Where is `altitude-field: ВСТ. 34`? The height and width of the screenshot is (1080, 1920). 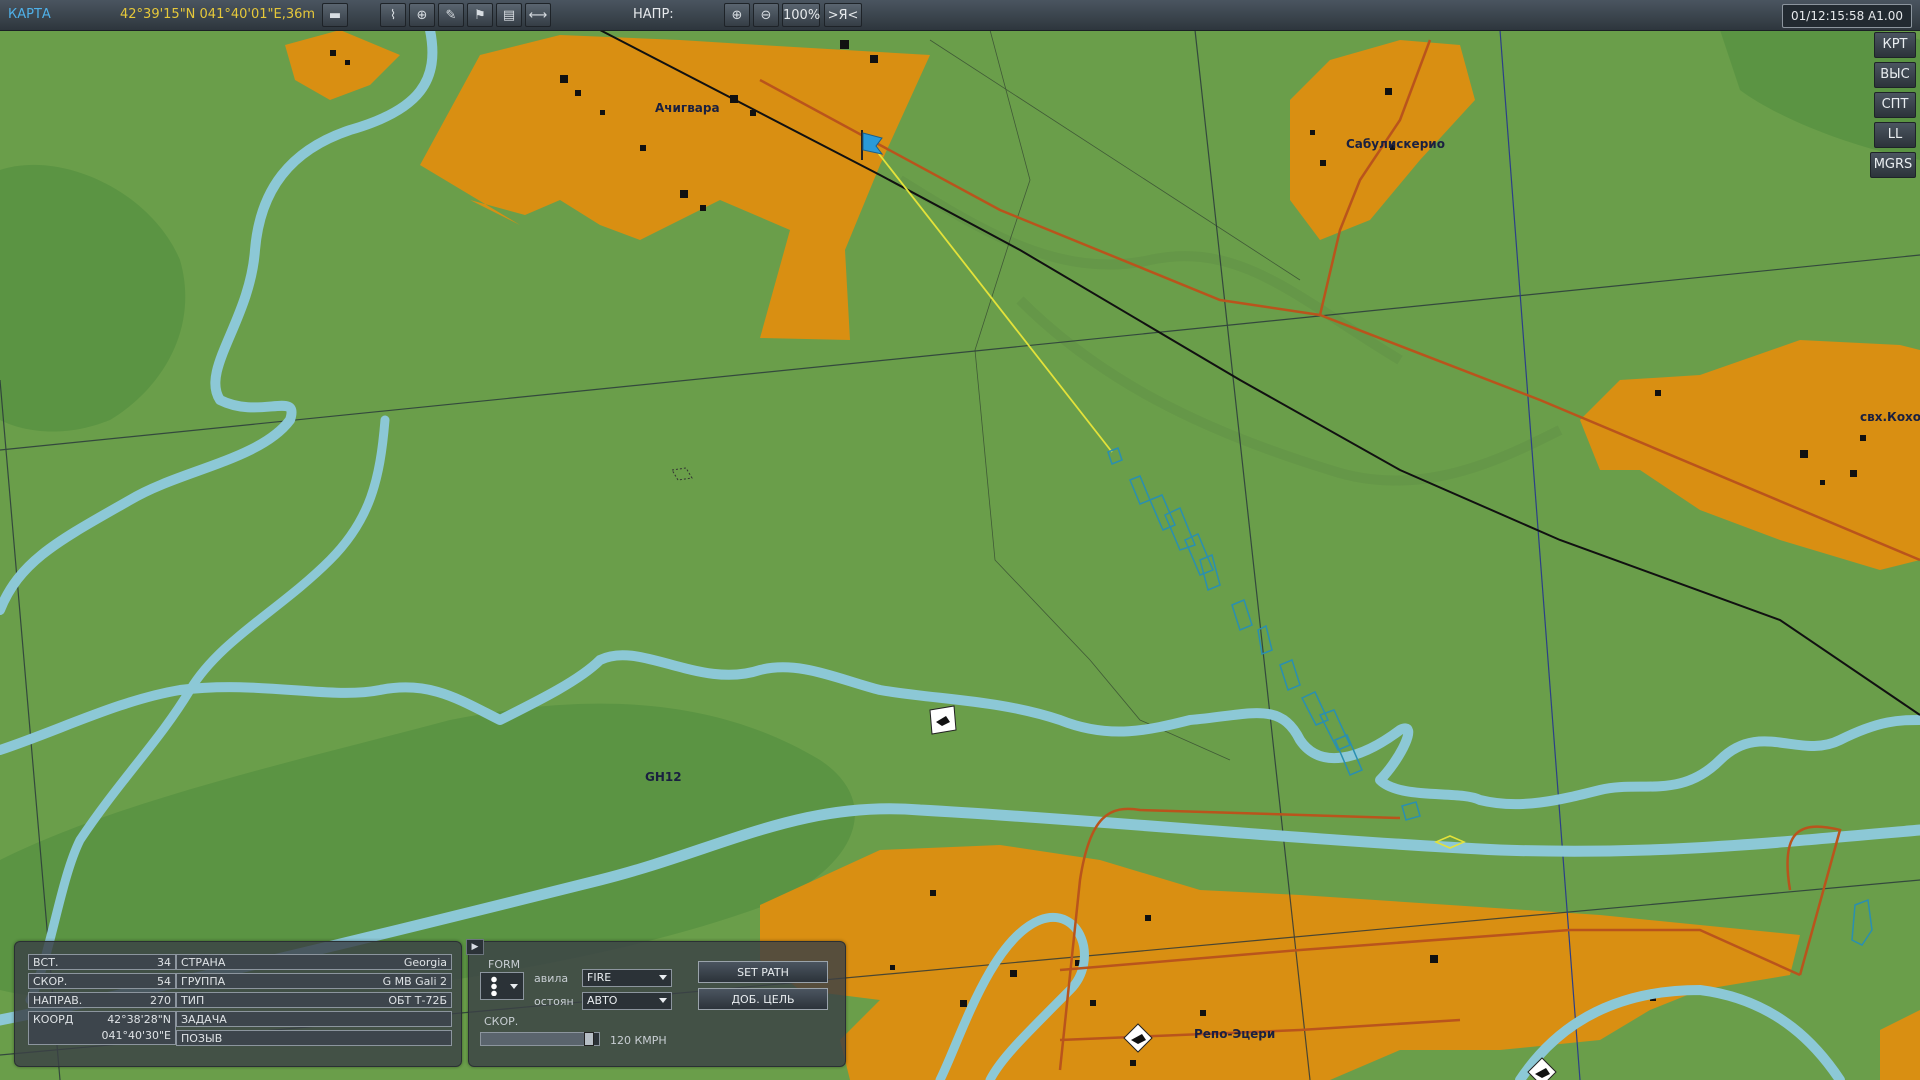
altitude-field: ВСТ. 34 is located at coordinates (102, 962).